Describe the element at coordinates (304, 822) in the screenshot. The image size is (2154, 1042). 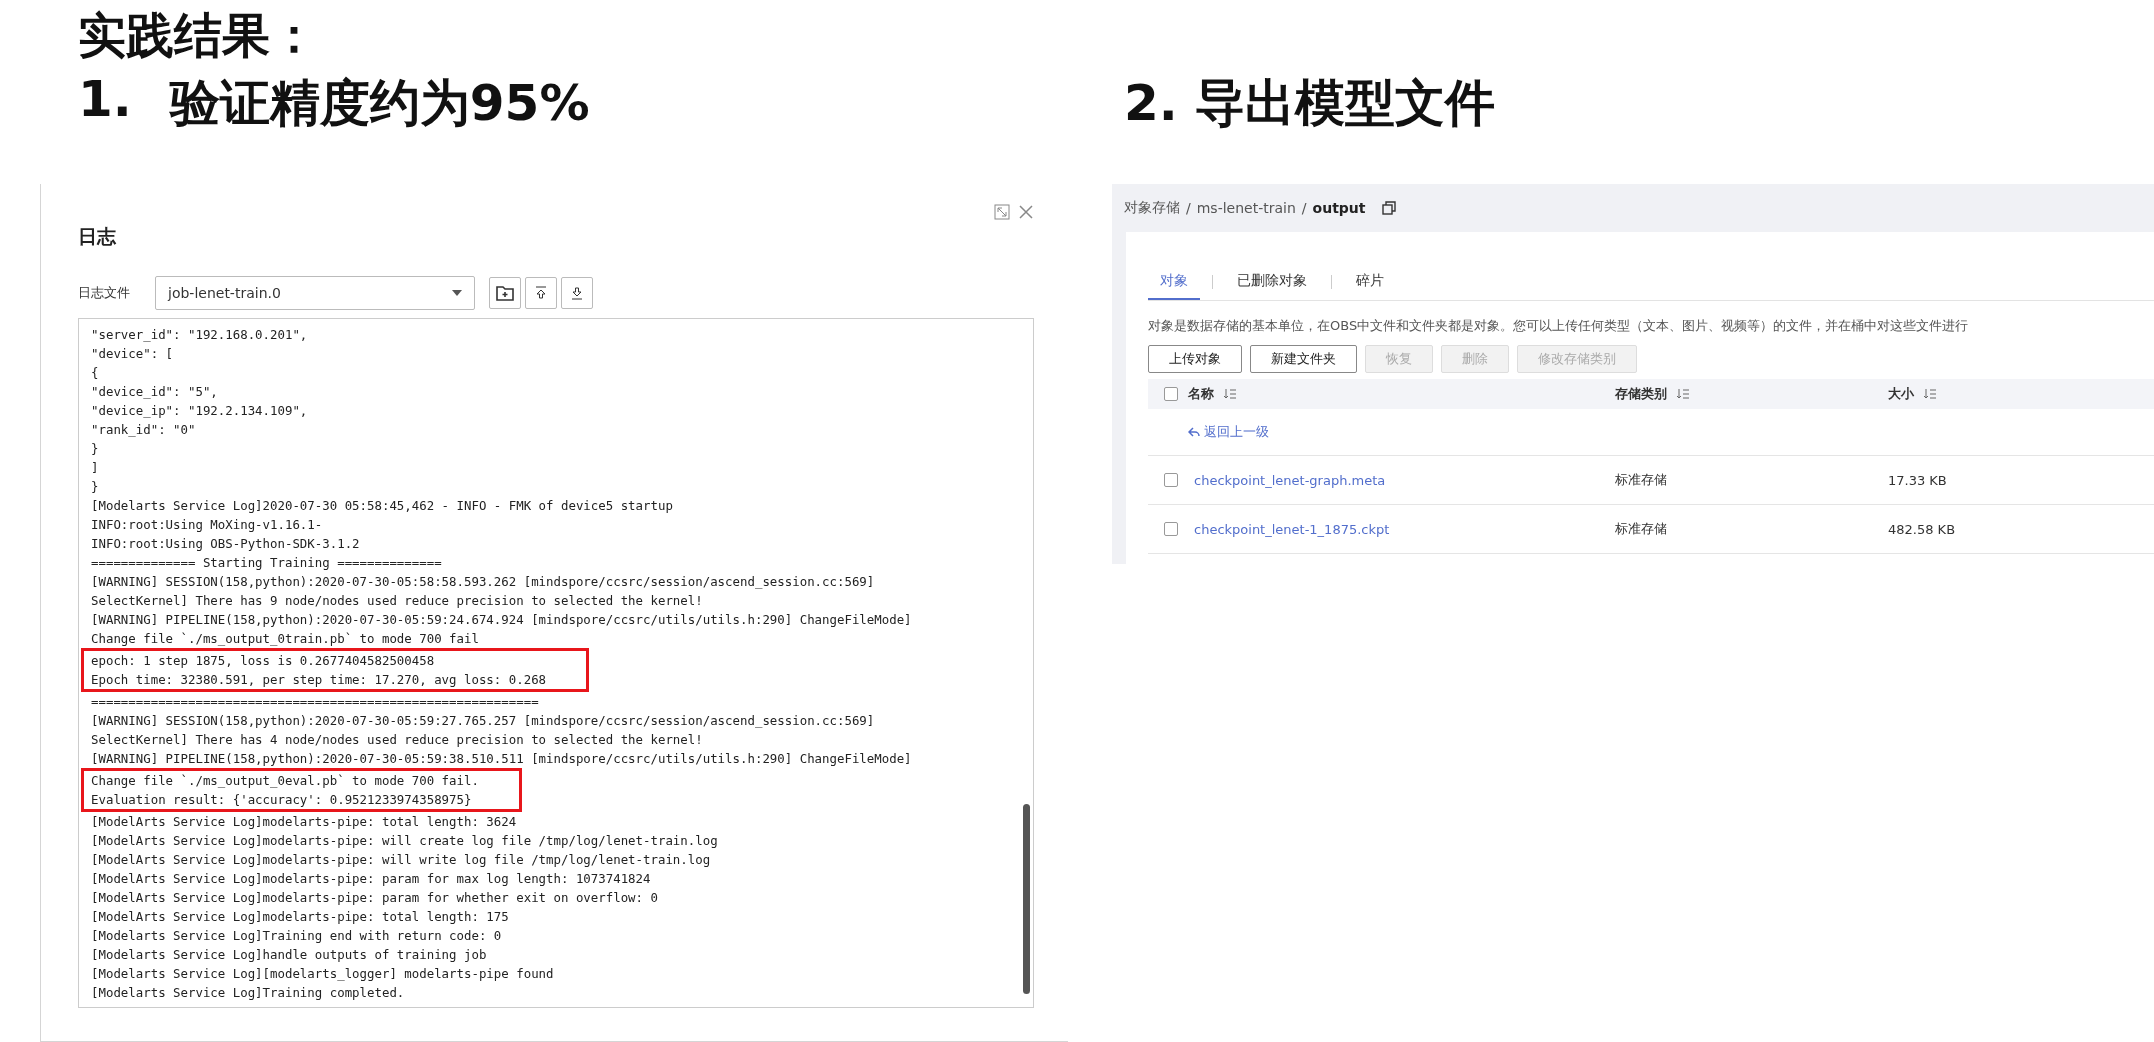
I see `log-line: [ModelArts Service Log]modelarts-pipe: total length: 3624` at that location.